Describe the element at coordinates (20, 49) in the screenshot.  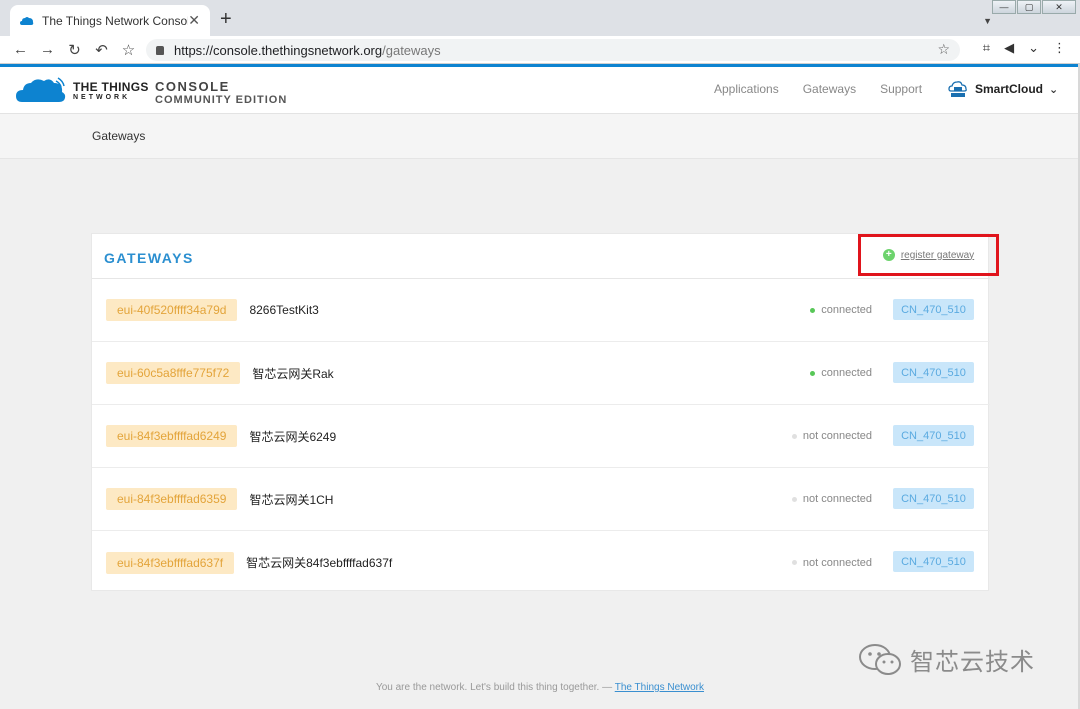
I see `back-icon: ←` at that location.